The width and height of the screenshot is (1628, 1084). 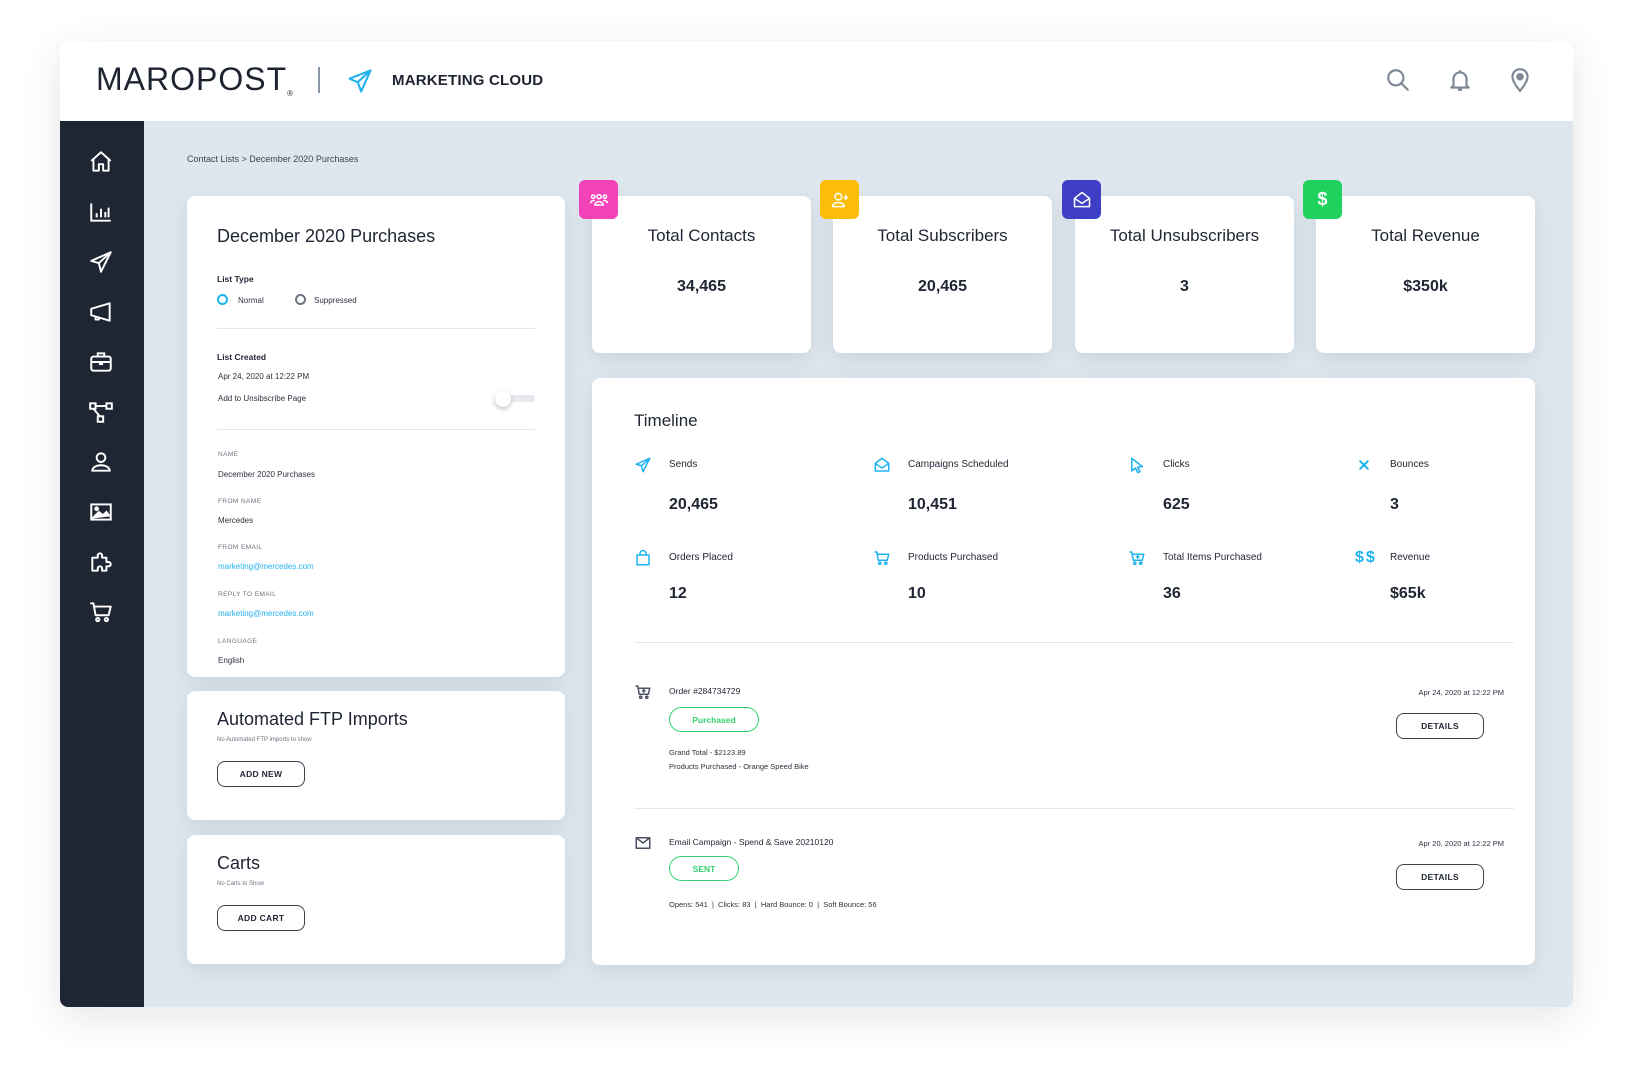 I want to click on users-icon, so click(x=598, y=199).